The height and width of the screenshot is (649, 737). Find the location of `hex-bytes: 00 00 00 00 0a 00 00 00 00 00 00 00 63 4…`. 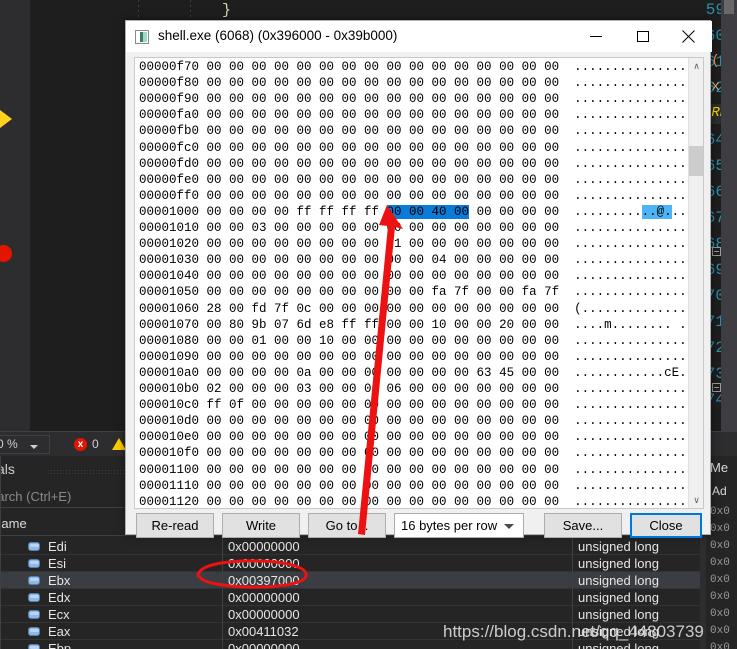

hex-bytes: 00 00 00 00 0a 00 00 00 00 00 00 00 63 4… is located at coordinates (390, 372).